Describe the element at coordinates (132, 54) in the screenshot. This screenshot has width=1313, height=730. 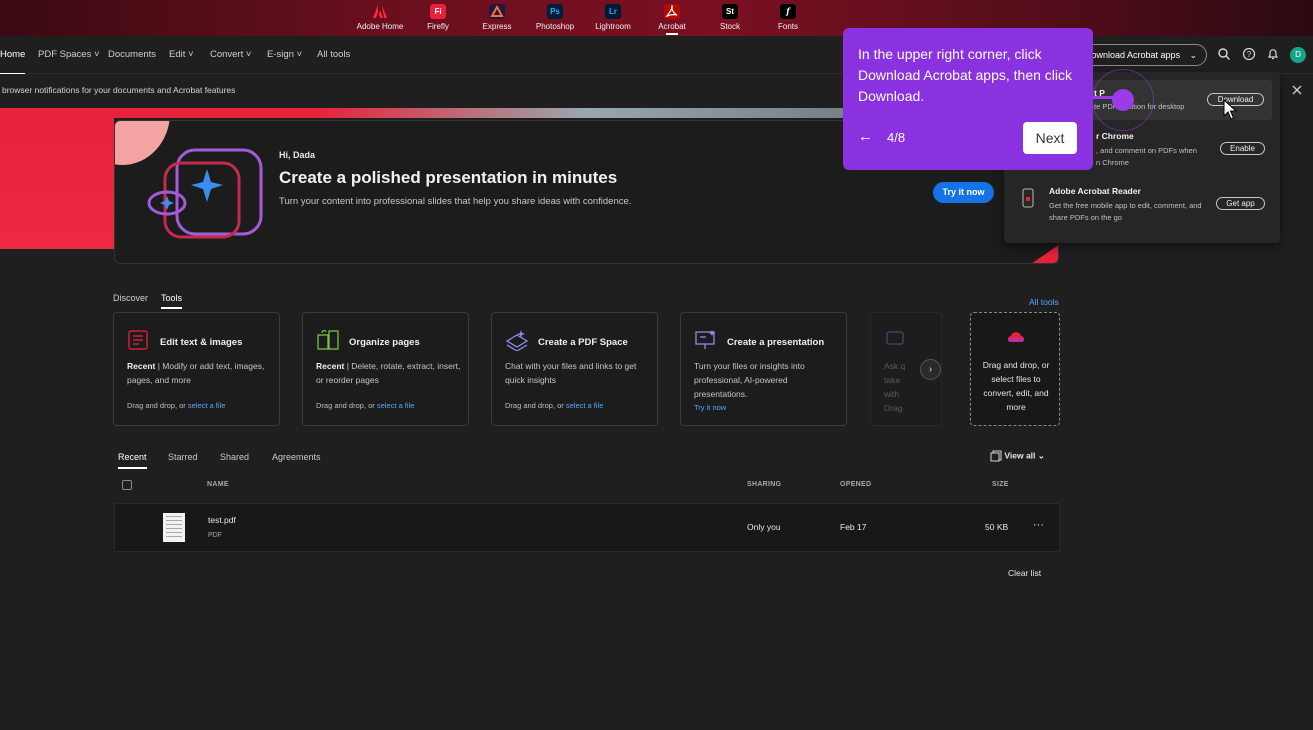
I see `nav-documents: Documents` at that location.